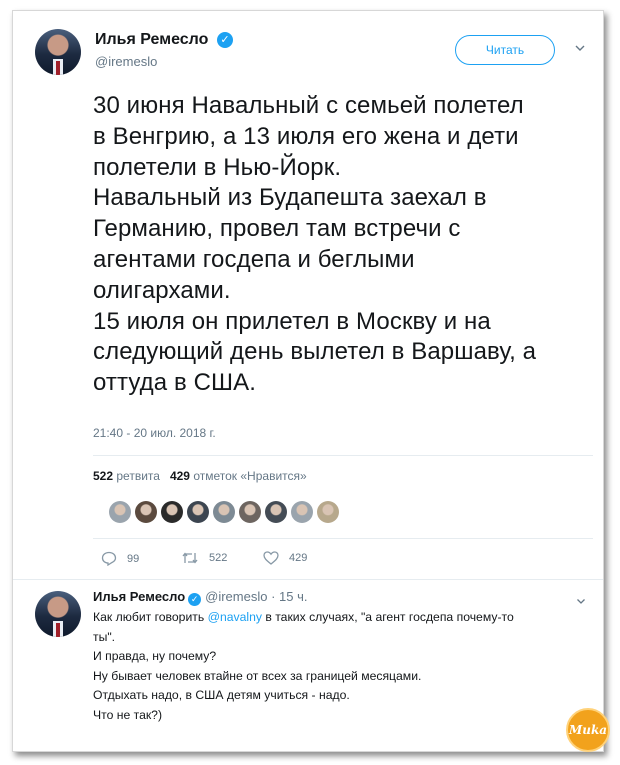  What do you see at coordinates (285, 558) in the screenshot?
I see `like-action: 429` at bounding box center [285, 558].